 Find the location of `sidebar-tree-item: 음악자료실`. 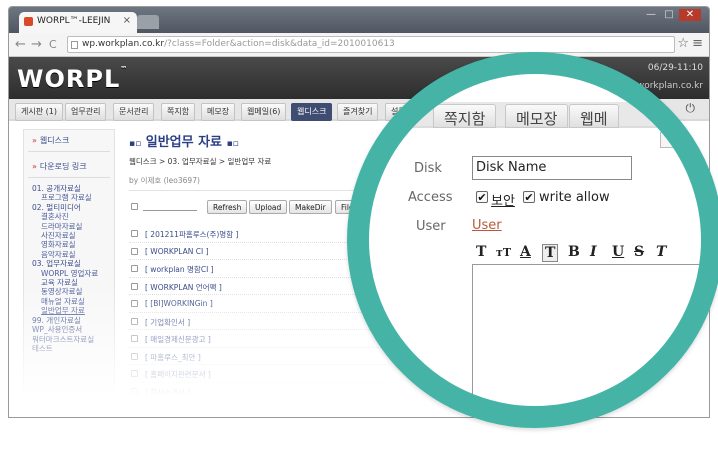

sidebar-tree-item: 음악자료실 is located at coordinates (73, 254).